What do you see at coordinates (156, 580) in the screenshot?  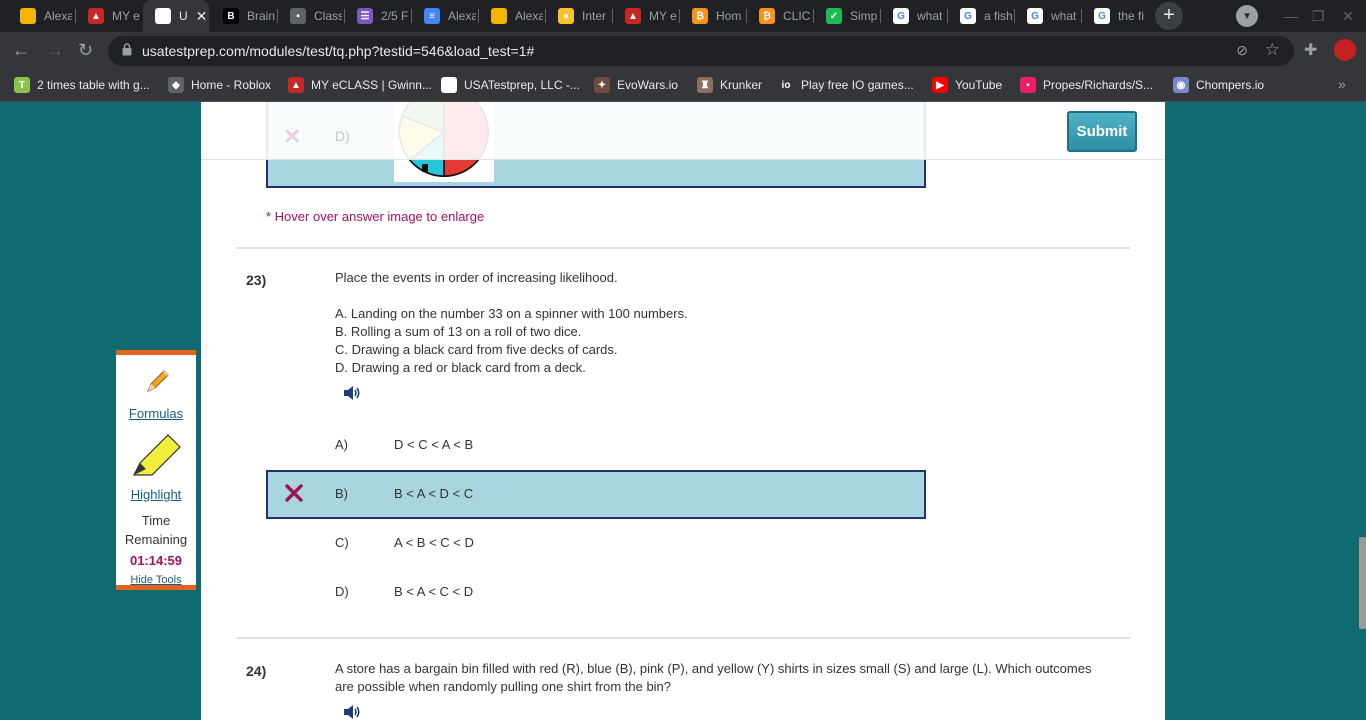 I see `hide-tools-link: Hide Tools` at bounding box center [156, 580].